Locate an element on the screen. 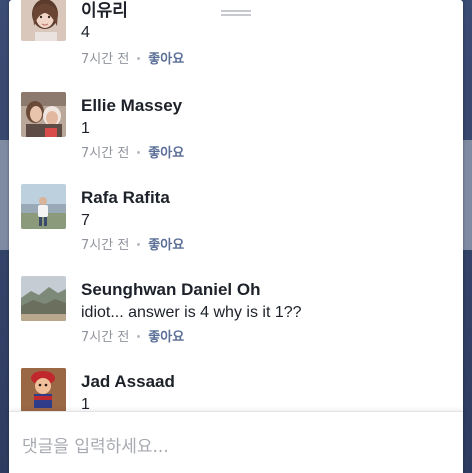 The width and height of the screenshot is (472, 473). comment-author: Rafa Rafita is located at coordinates (125, 198).